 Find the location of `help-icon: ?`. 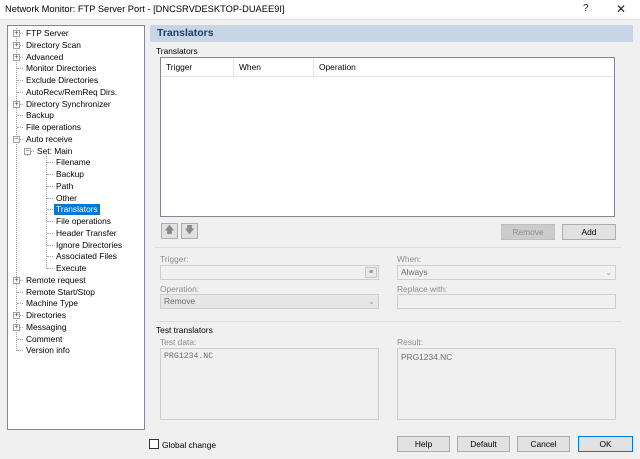

help-icon: ? is located at coordinates (586, 8).